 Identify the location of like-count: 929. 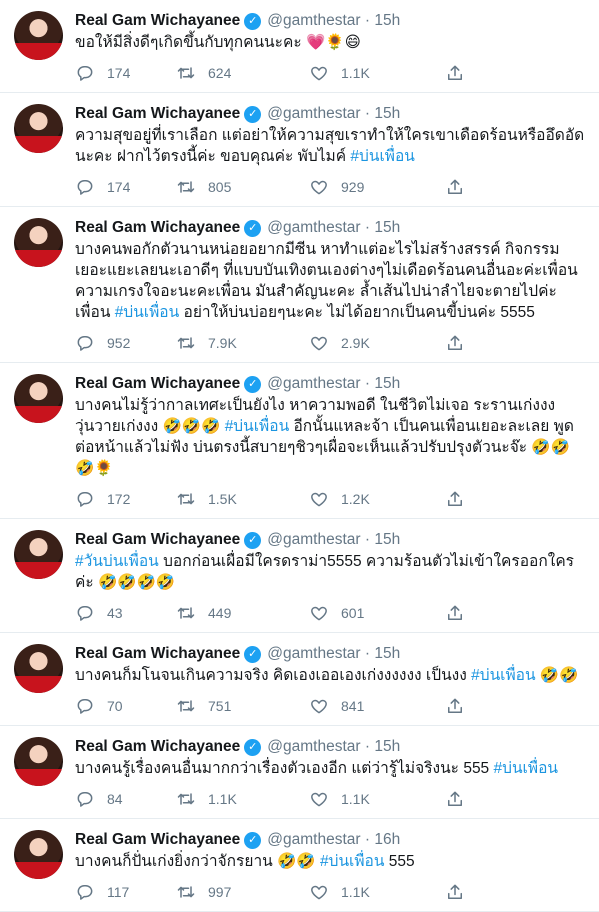
(353, 187).